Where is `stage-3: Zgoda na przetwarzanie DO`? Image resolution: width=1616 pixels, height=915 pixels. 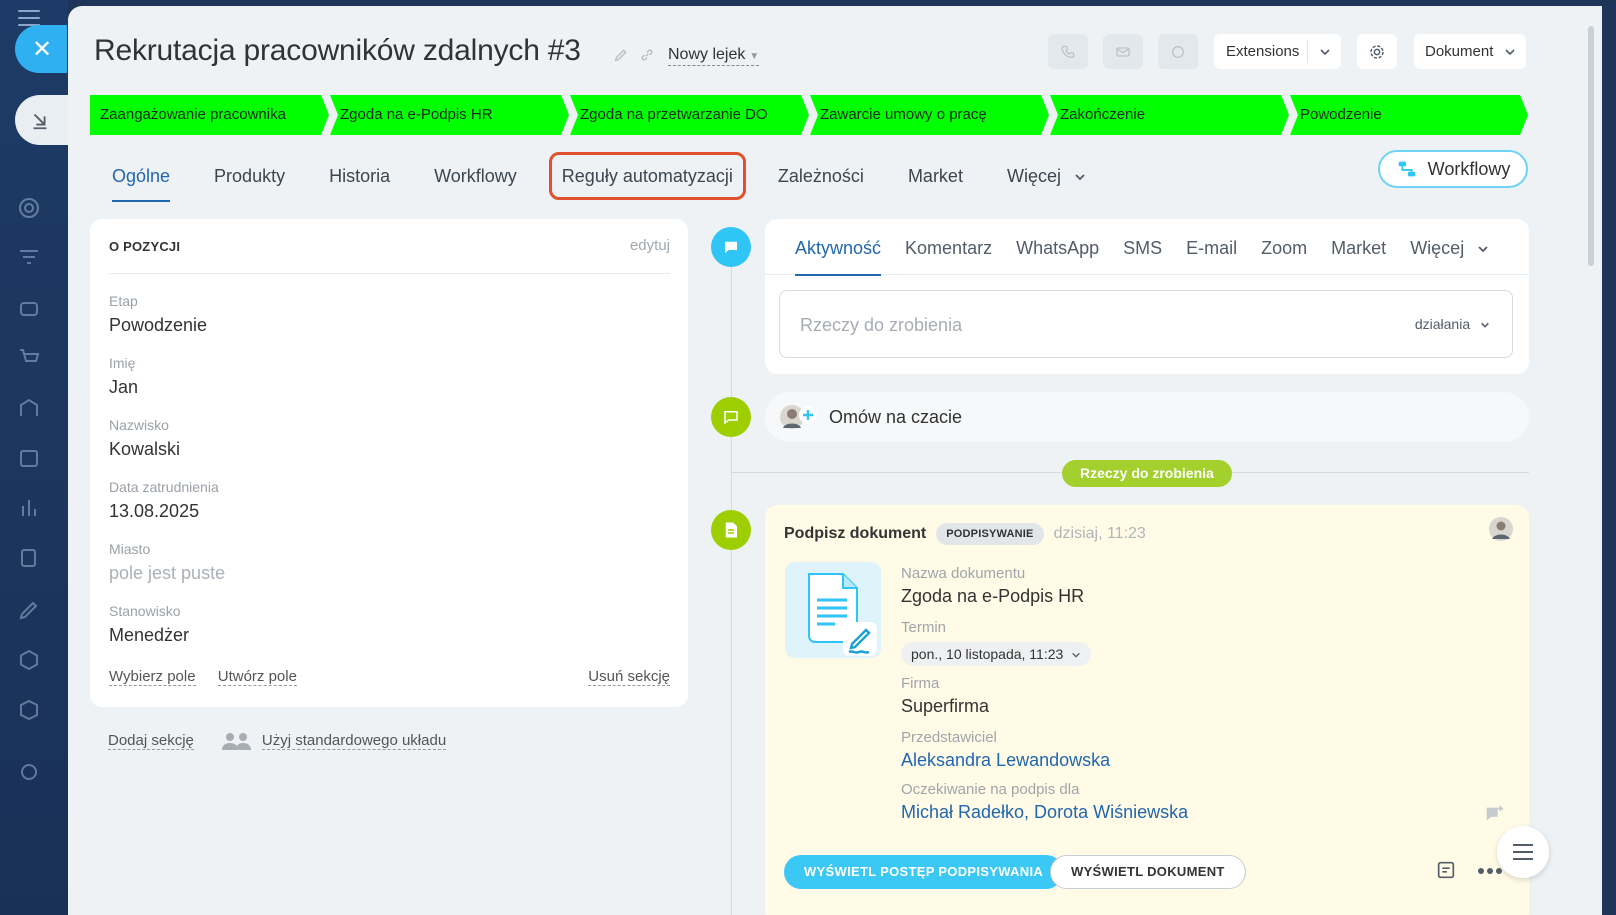
stage-3: Zgoda na przetwarzanie DO is located at coordinates (689, 115).